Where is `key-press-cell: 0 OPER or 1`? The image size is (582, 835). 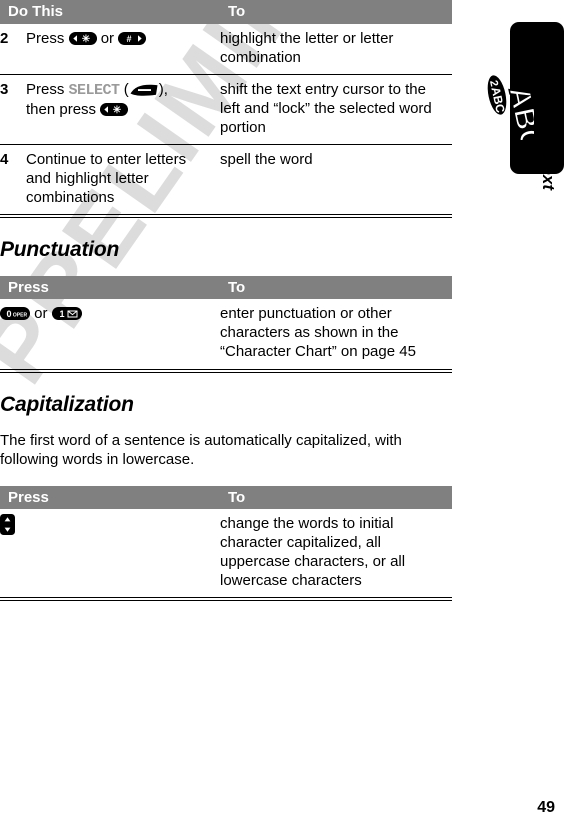 key-press-cell: 0 OPER or 1 is located at coordinates (110, 333).